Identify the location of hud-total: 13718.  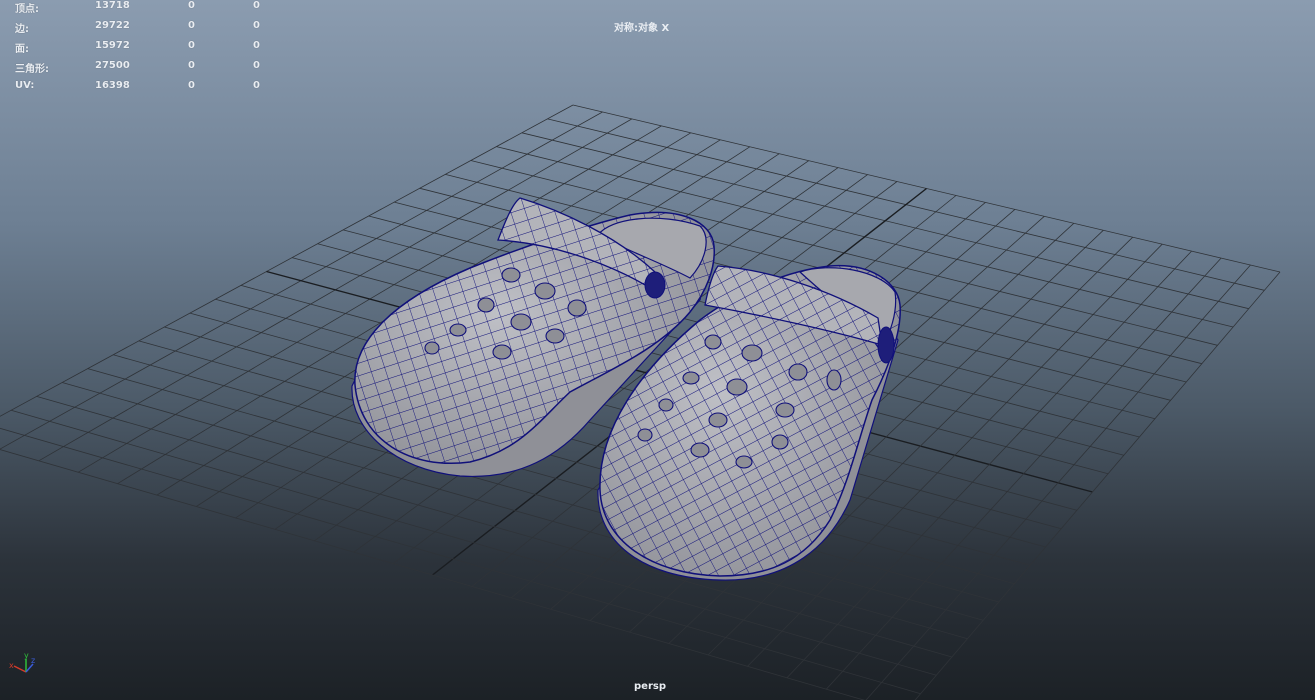
(112, 5).